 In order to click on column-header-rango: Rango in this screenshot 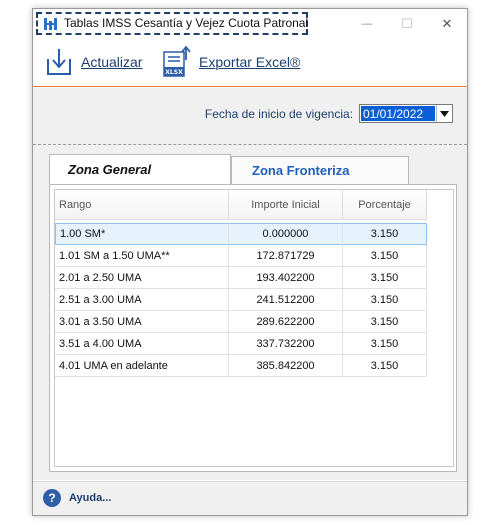, I will do `click(142, 205)`.